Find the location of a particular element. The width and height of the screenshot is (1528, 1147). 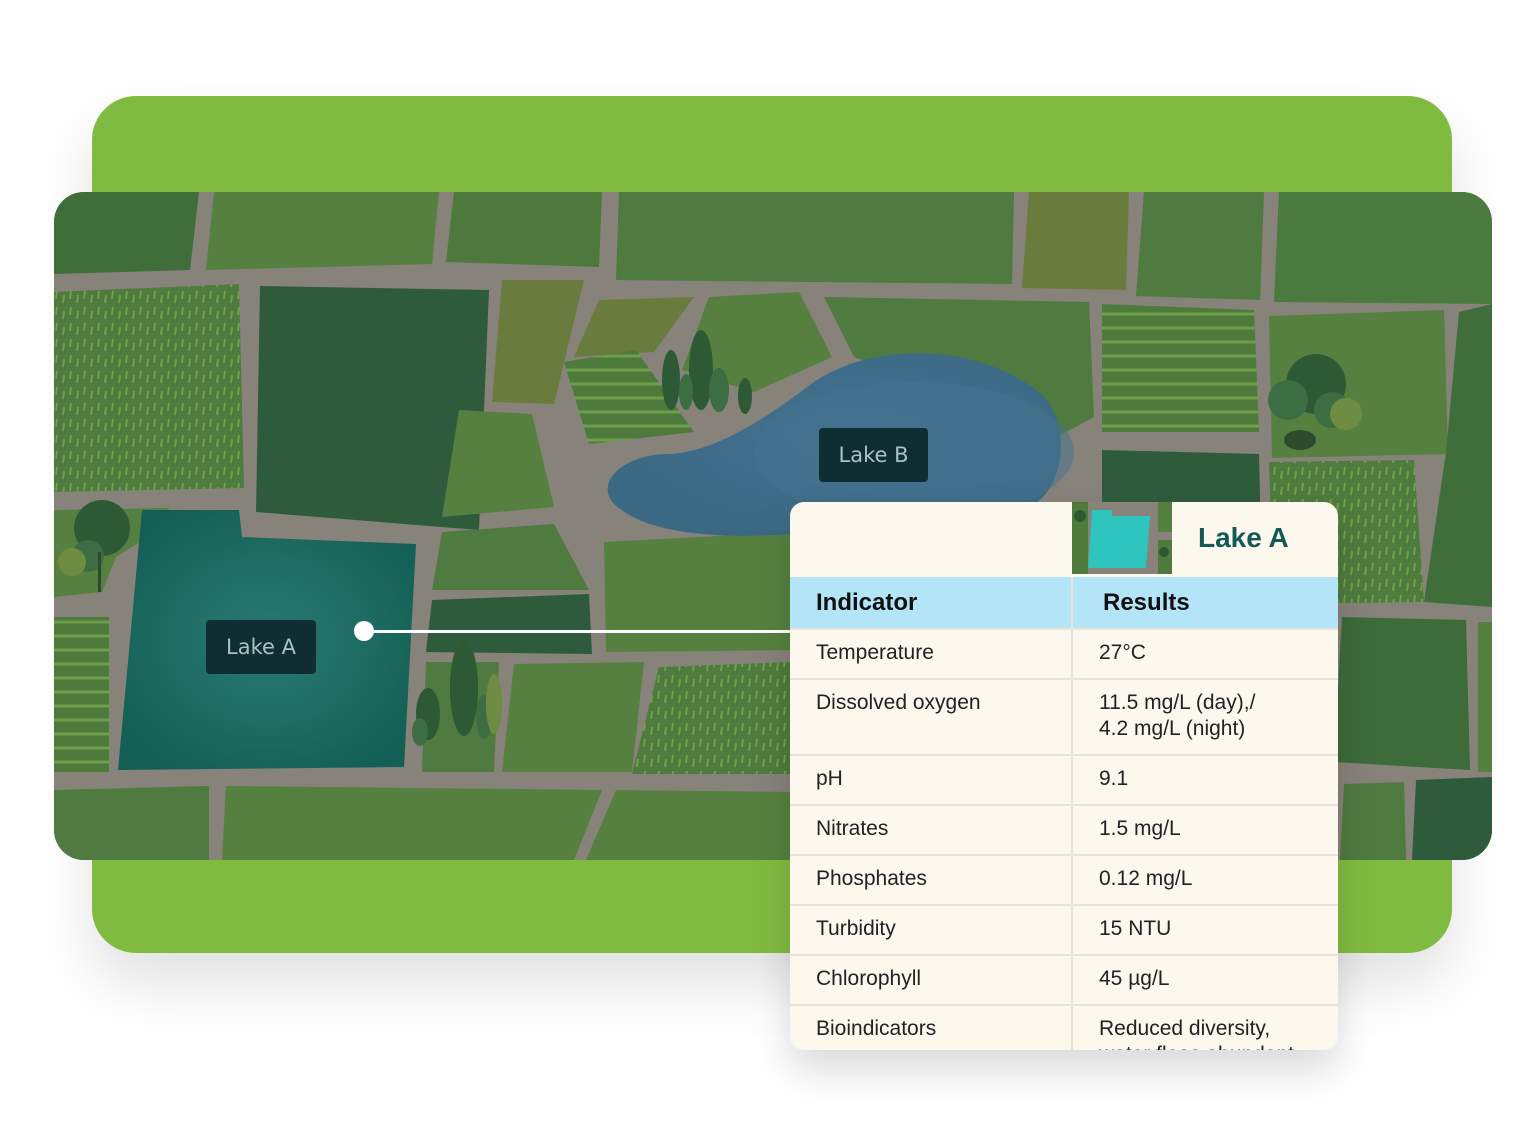

indicator-cell: Chlorophyll is located at coordinates (931, 979).